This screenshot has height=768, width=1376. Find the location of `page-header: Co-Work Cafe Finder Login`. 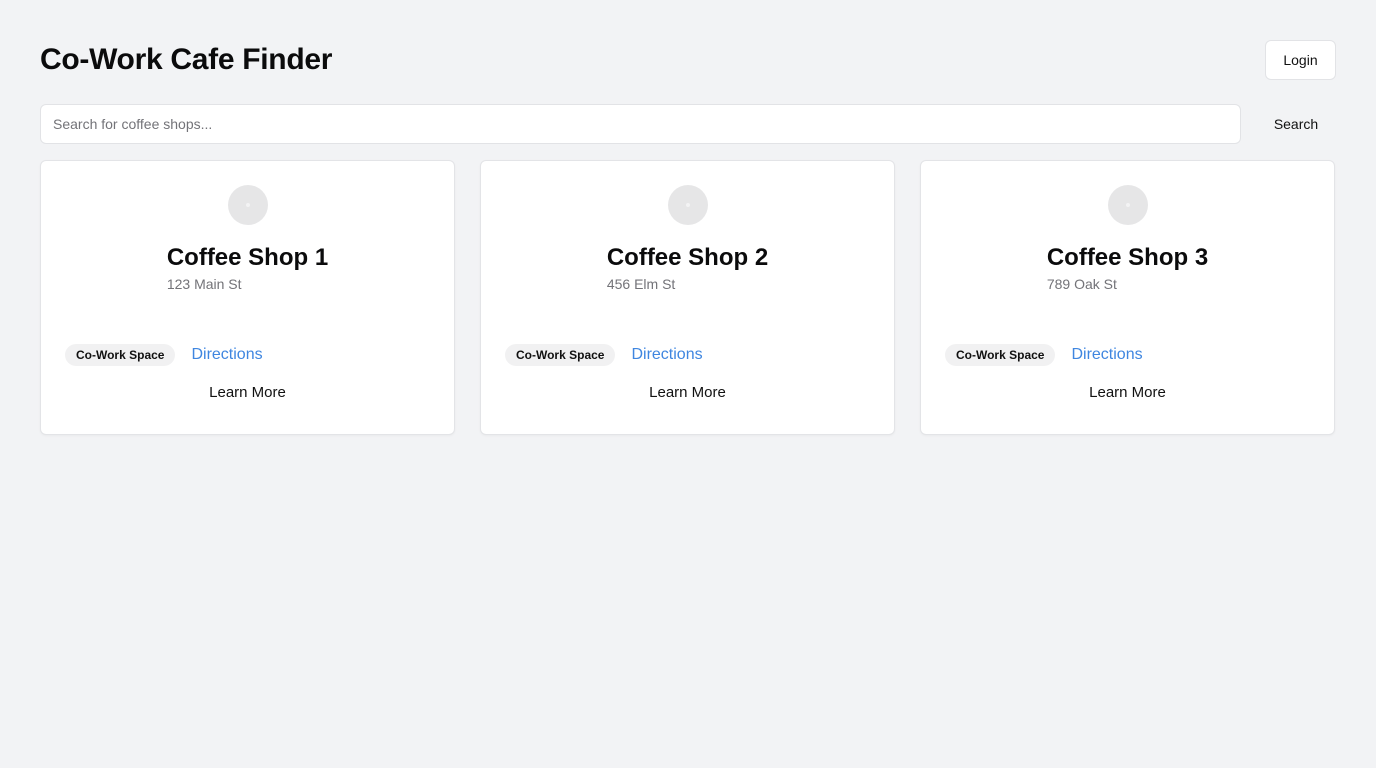

page-header: Co-Work Cafe Finder Login is located at coordinates (688, 60).